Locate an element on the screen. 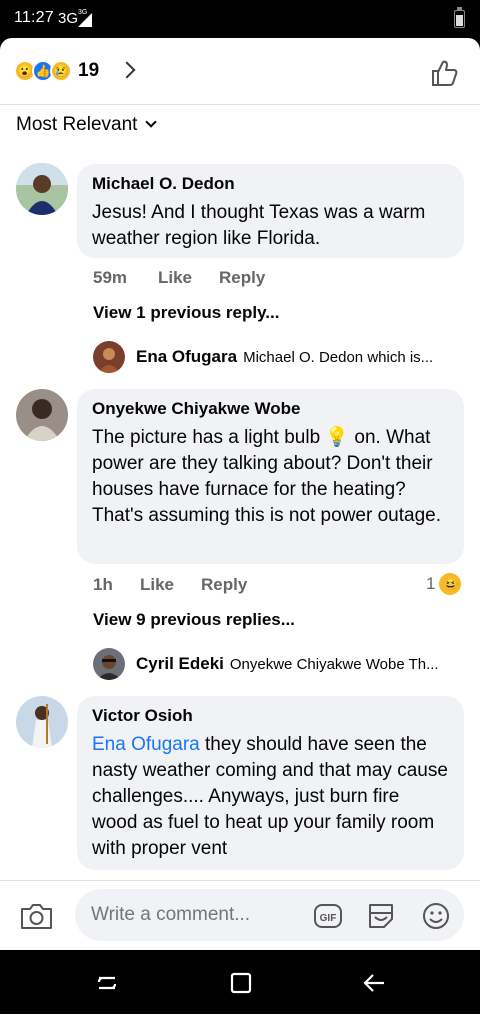 The height and width of the screenshot is (1014, 480). sort-label: Most Relevant is located at coordinates (77, 124).